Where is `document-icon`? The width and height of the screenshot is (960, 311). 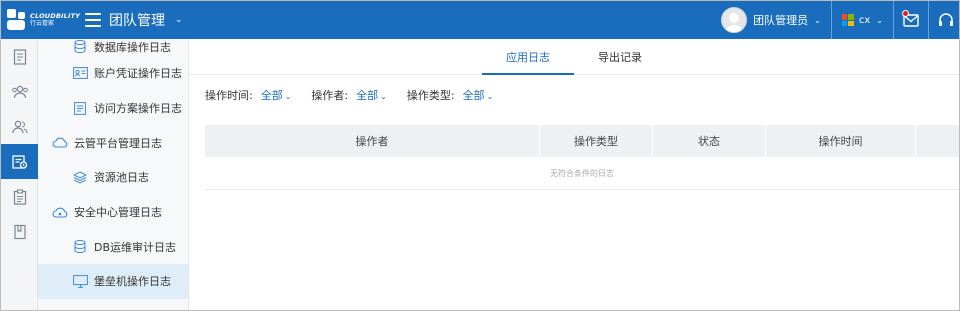 document-icon is located at coordinates (19, 56).